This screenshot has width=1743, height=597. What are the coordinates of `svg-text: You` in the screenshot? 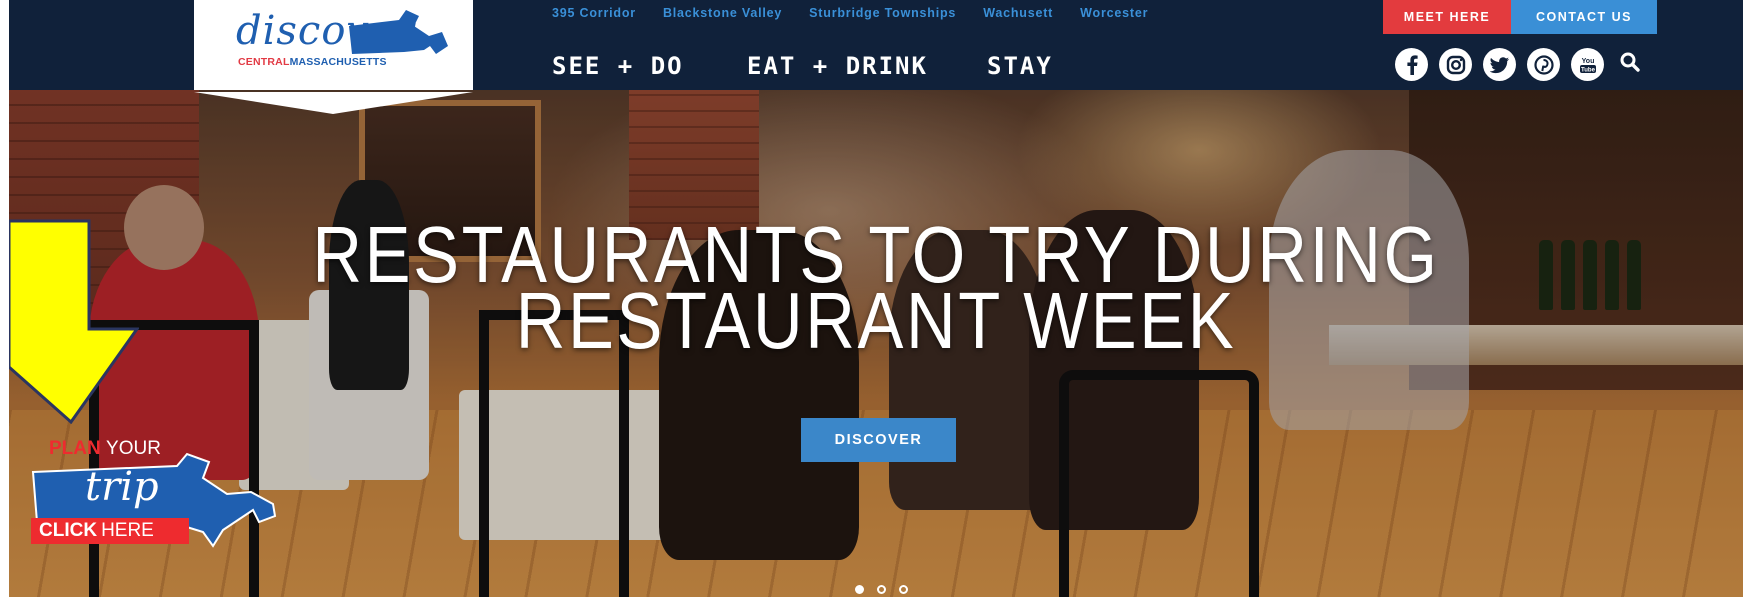 It's located at (1587, 61).